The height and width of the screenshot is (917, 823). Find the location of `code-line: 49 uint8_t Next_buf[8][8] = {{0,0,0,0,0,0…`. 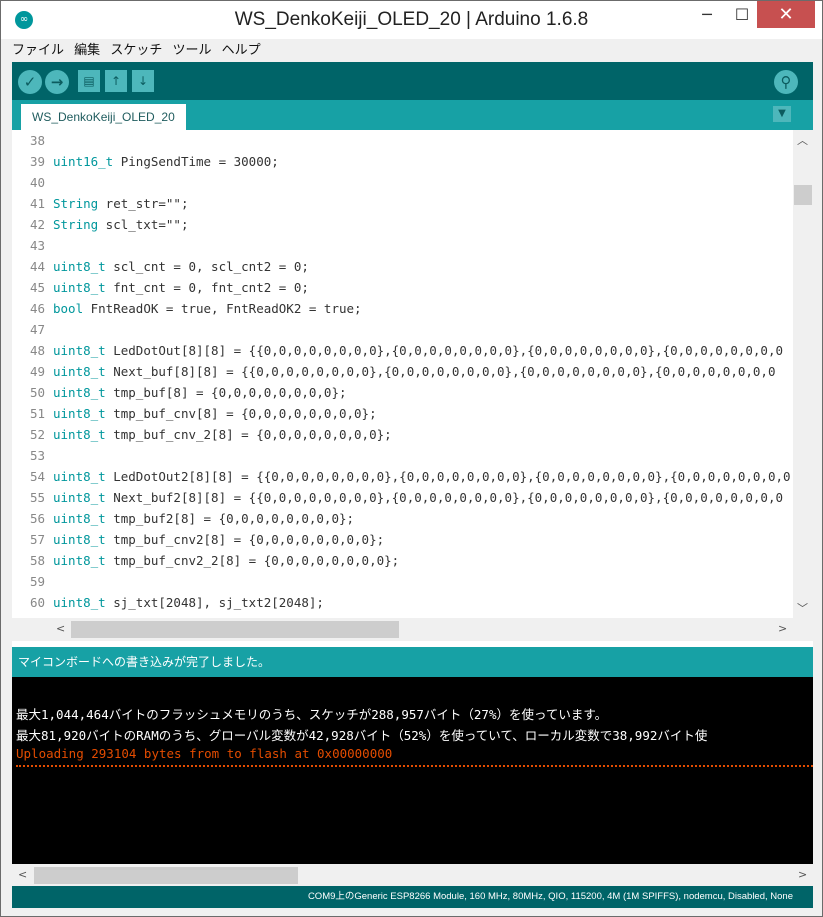

code-line: 49 uint8_t Next_buf[8][8] = {{0,0,0,0,0,0… is located at coordinates (401, 371).